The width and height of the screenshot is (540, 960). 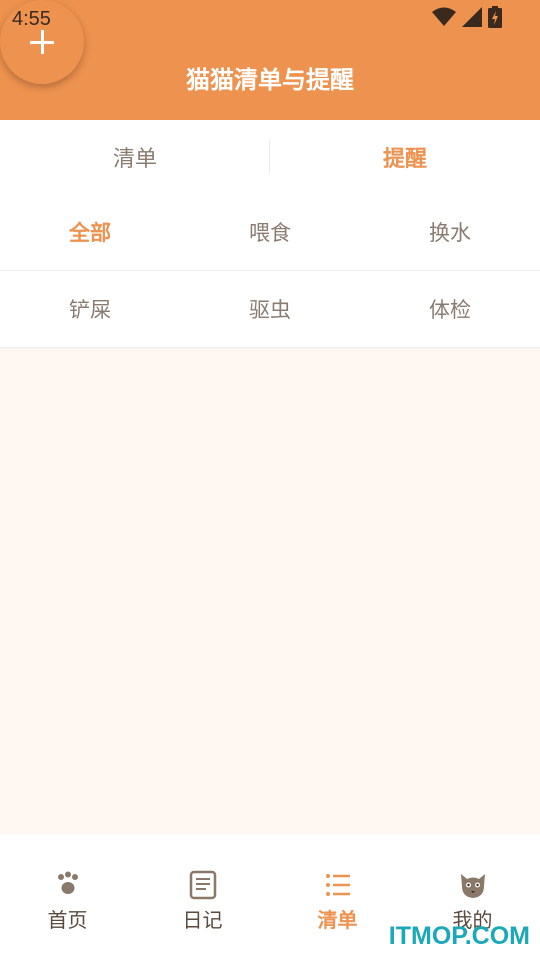 I want to click on status-icons, so click(x=467, y=17).